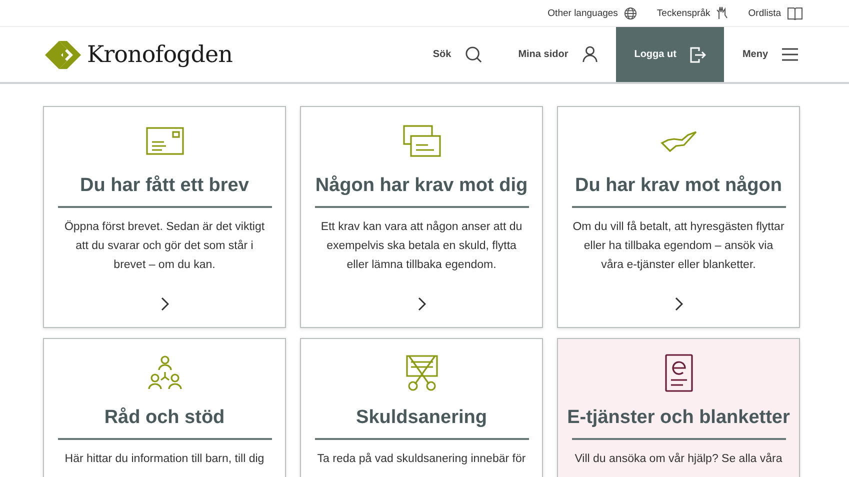  Describe the element at coordinates (670, 54) in the screenshot. I see `logout-button: Logga ut` at that location.